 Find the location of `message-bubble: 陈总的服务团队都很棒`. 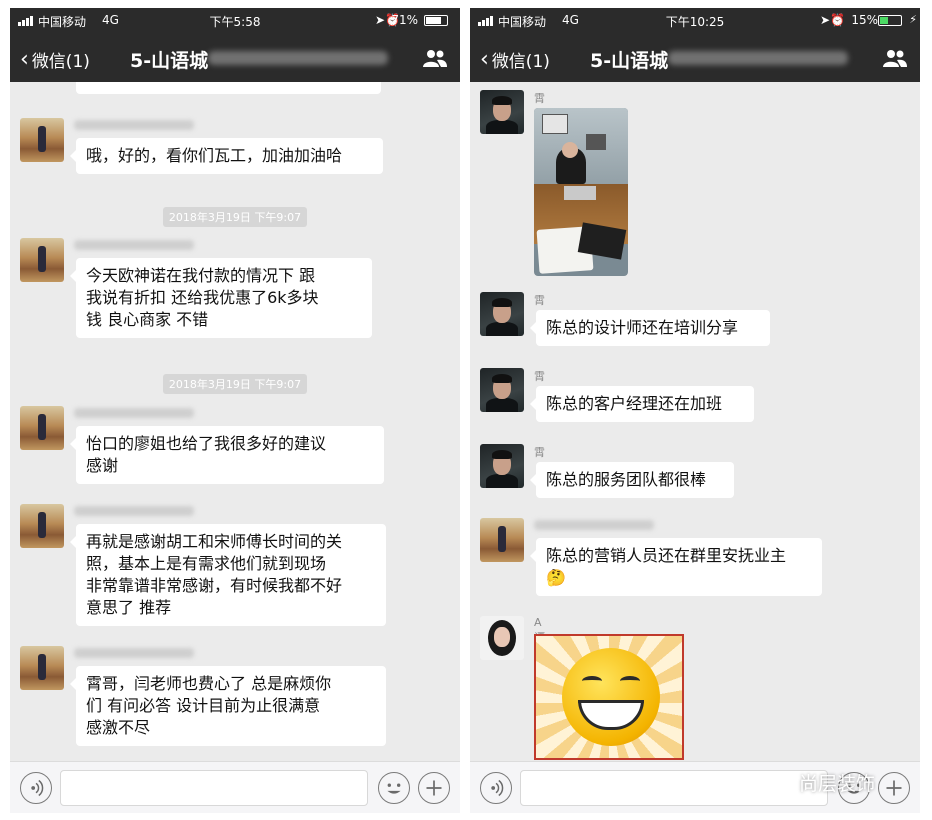

message-bubble: 陈总的服务团队都很棒 is located at coordinates (632, 480).